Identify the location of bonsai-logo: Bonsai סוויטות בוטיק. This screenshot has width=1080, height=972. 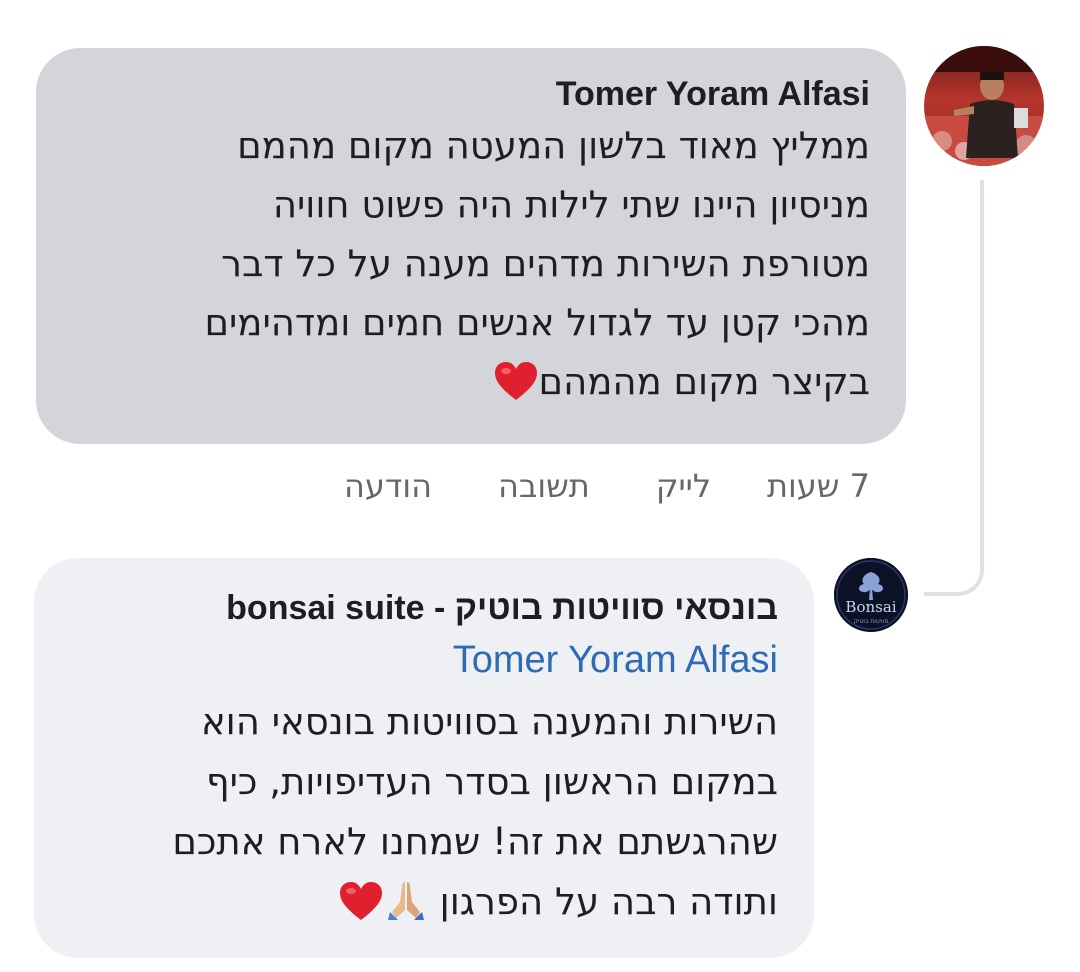
(871, 595).